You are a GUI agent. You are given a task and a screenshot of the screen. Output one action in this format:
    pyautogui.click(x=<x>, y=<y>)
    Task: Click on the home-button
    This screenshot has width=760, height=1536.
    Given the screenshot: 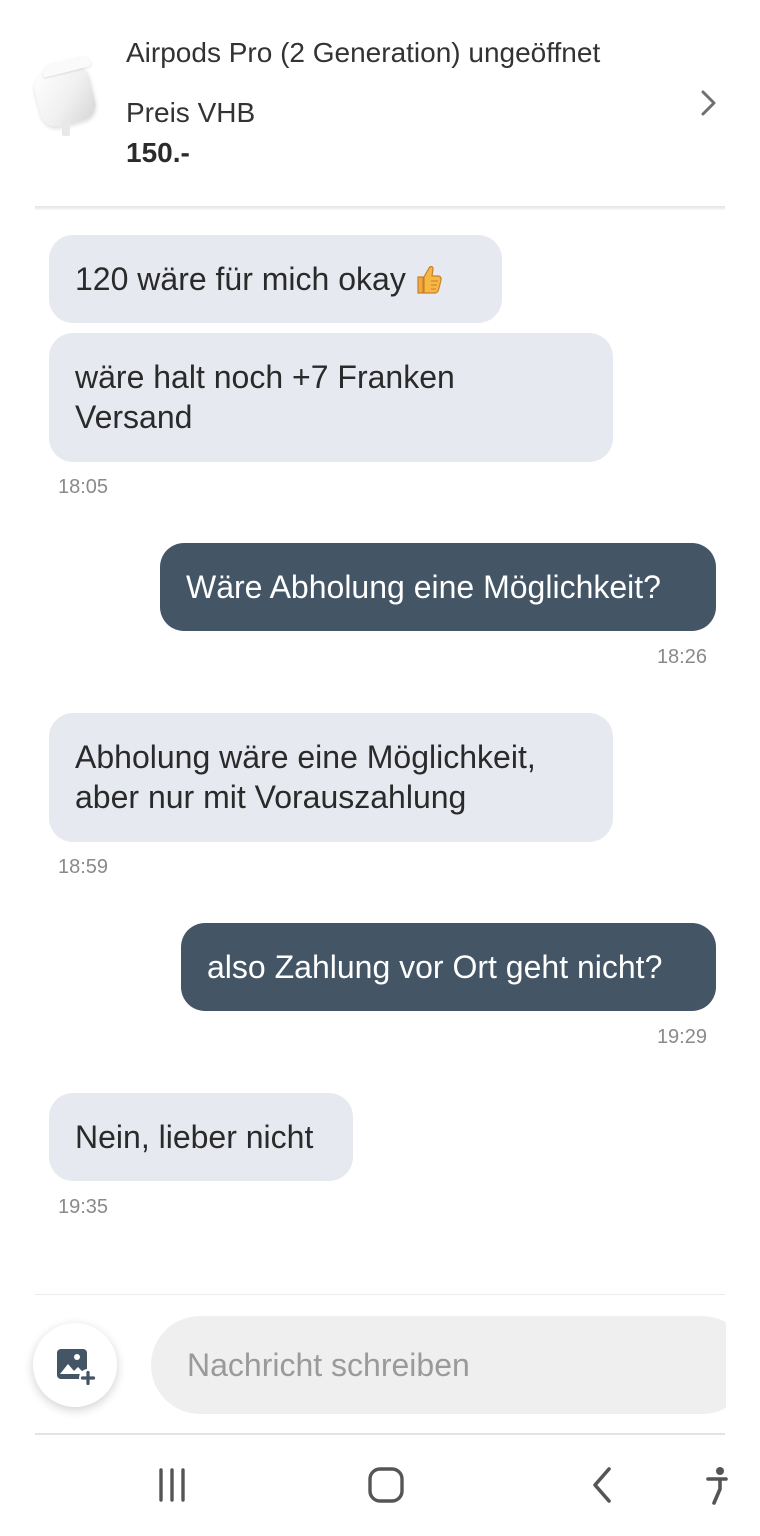 What is the action you would take?
    pyautogui.click(x=386, y=1485)
    